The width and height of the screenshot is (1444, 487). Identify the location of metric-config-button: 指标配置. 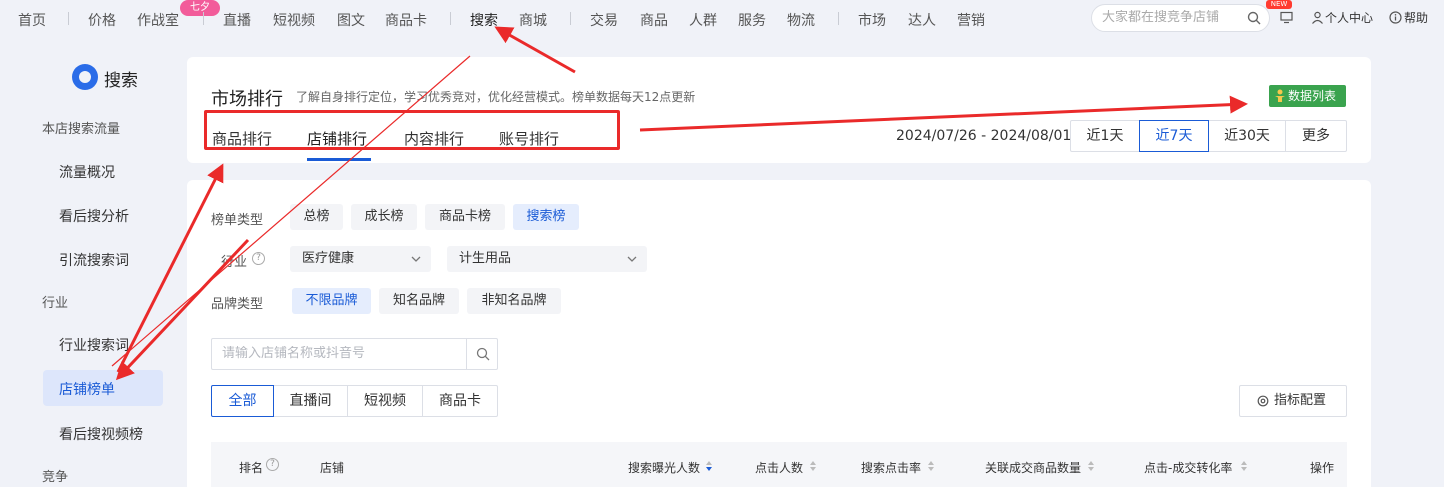
(1293, 401).